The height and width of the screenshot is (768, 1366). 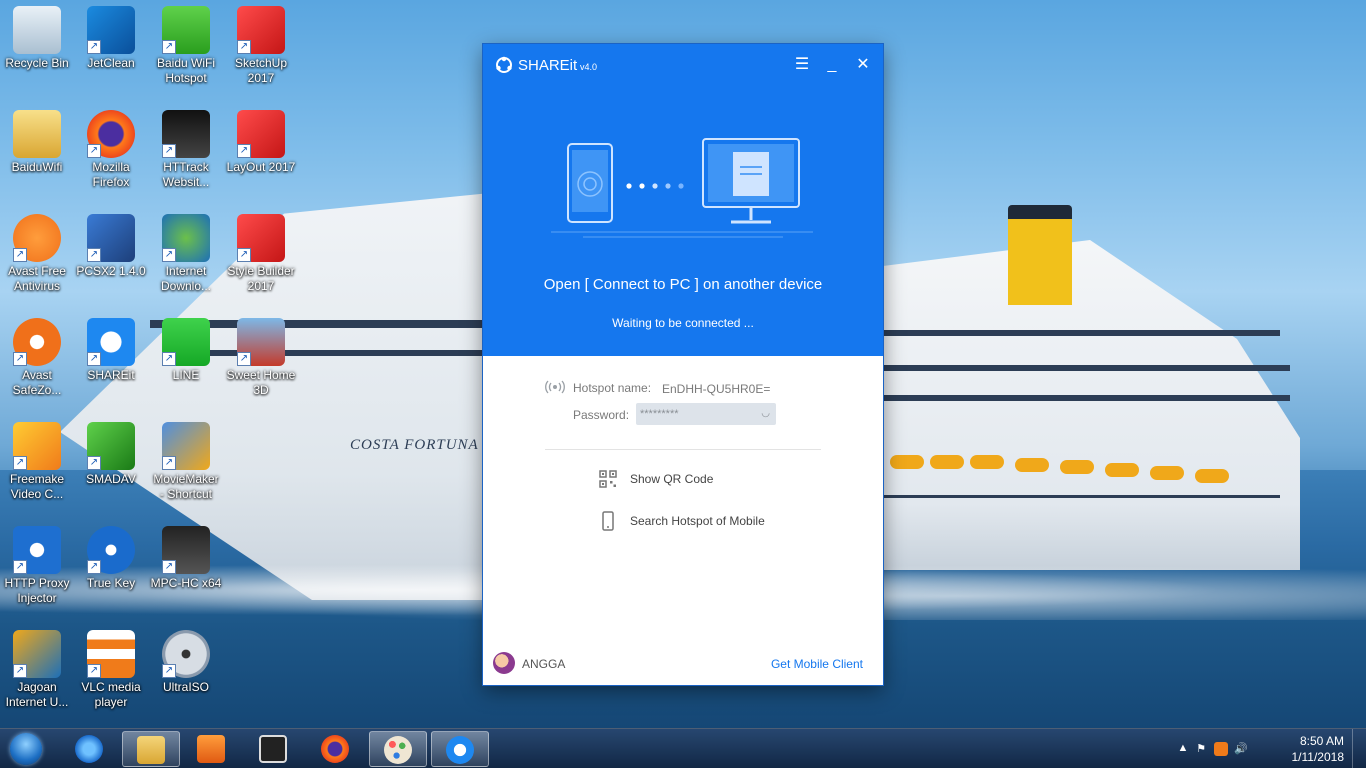 I want to click on desktop-icon: ↗ VLC media player, so click(x=111, y=670).